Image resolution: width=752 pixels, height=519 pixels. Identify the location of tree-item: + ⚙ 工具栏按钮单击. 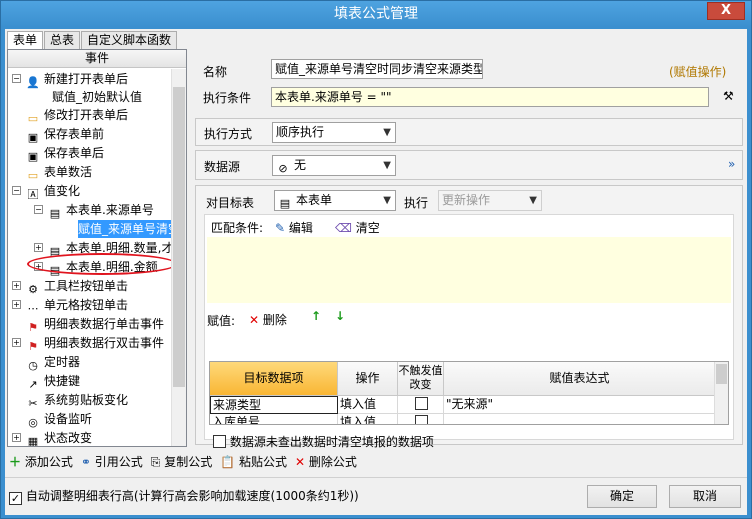
(70, 286).